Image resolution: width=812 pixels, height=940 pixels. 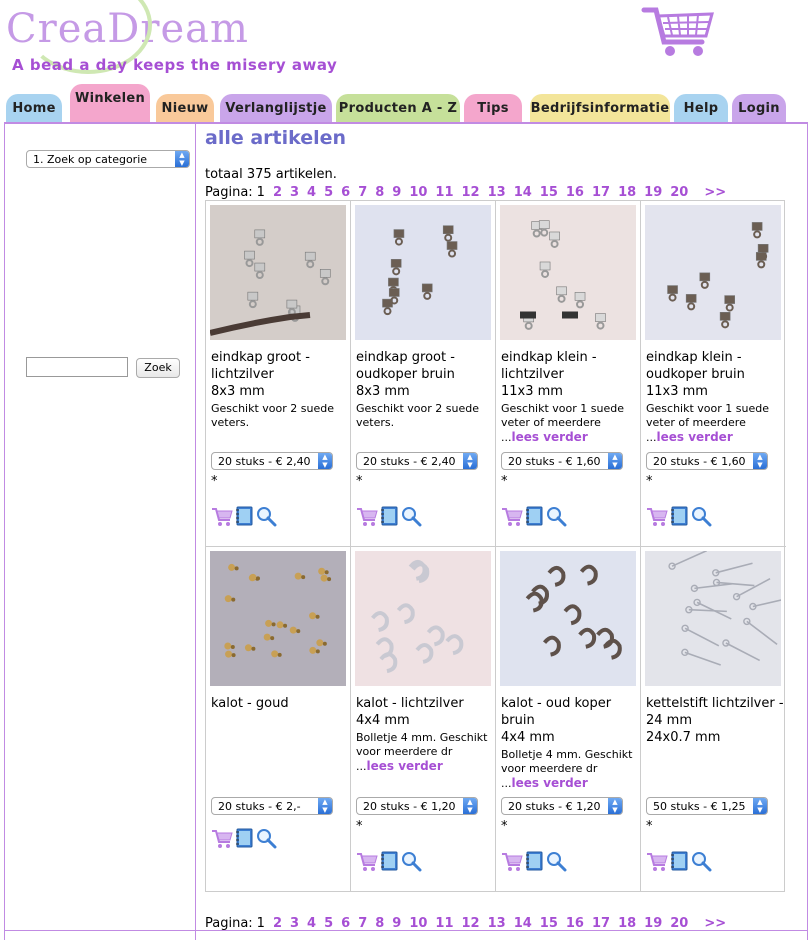 What do you see at coordinates (272, 461) in the screenshot?
I see `quantity-price-select: 20 stuks - € 2,40 ▲ ▼` at bounding box center [272, 461].